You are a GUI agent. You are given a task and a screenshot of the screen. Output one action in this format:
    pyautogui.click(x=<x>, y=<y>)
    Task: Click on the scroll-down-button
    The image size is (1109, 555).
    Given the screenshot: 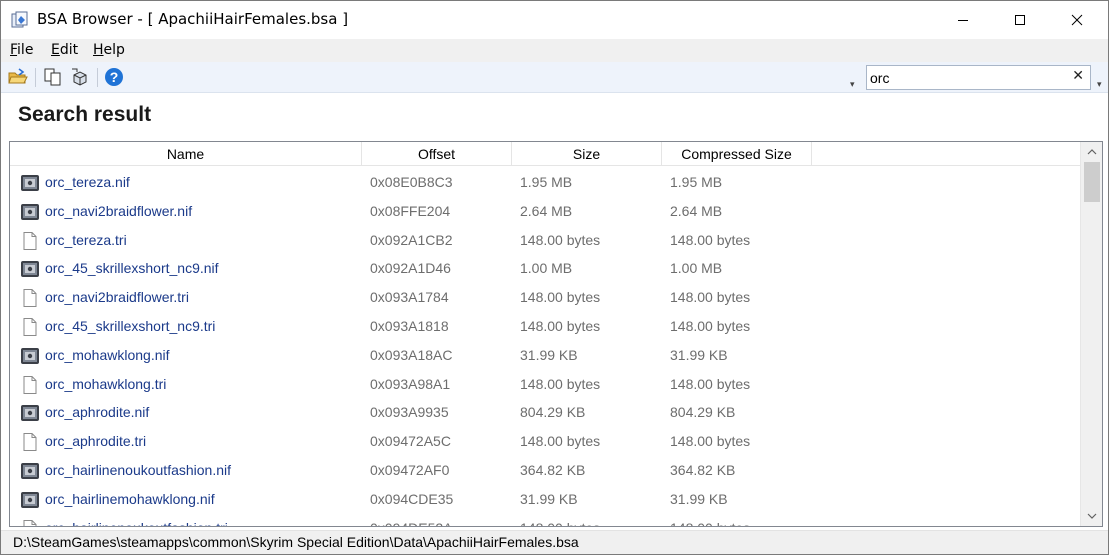 What is the action you would take?
    pyautogui.click(x=1091, y=516)
    